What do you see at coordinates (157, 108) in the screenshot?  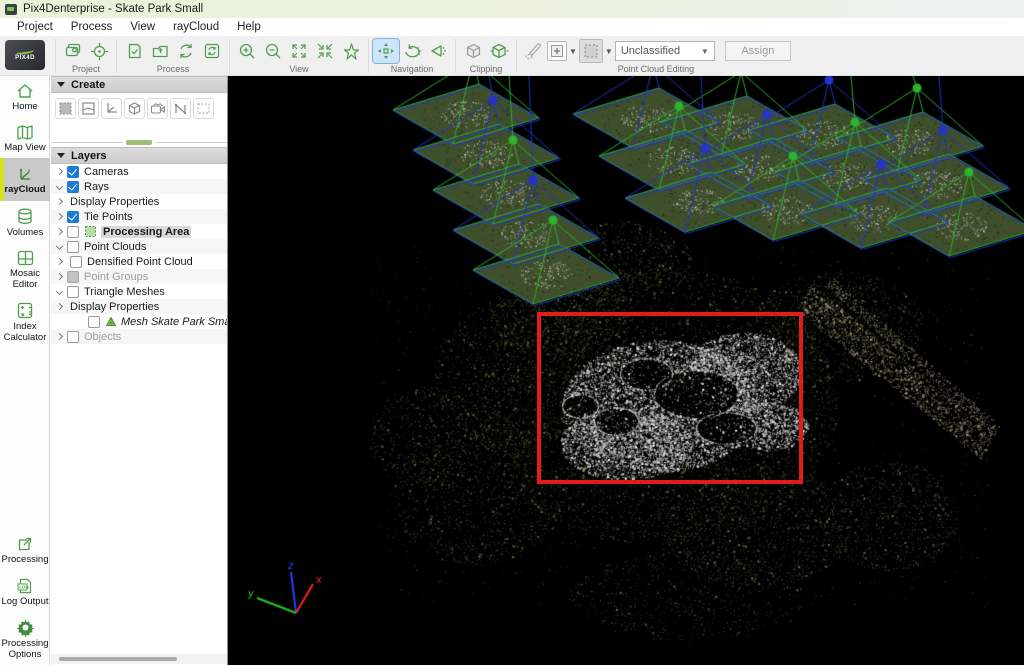 I see `create-video-animation-button` at bounding box center [157, 108].